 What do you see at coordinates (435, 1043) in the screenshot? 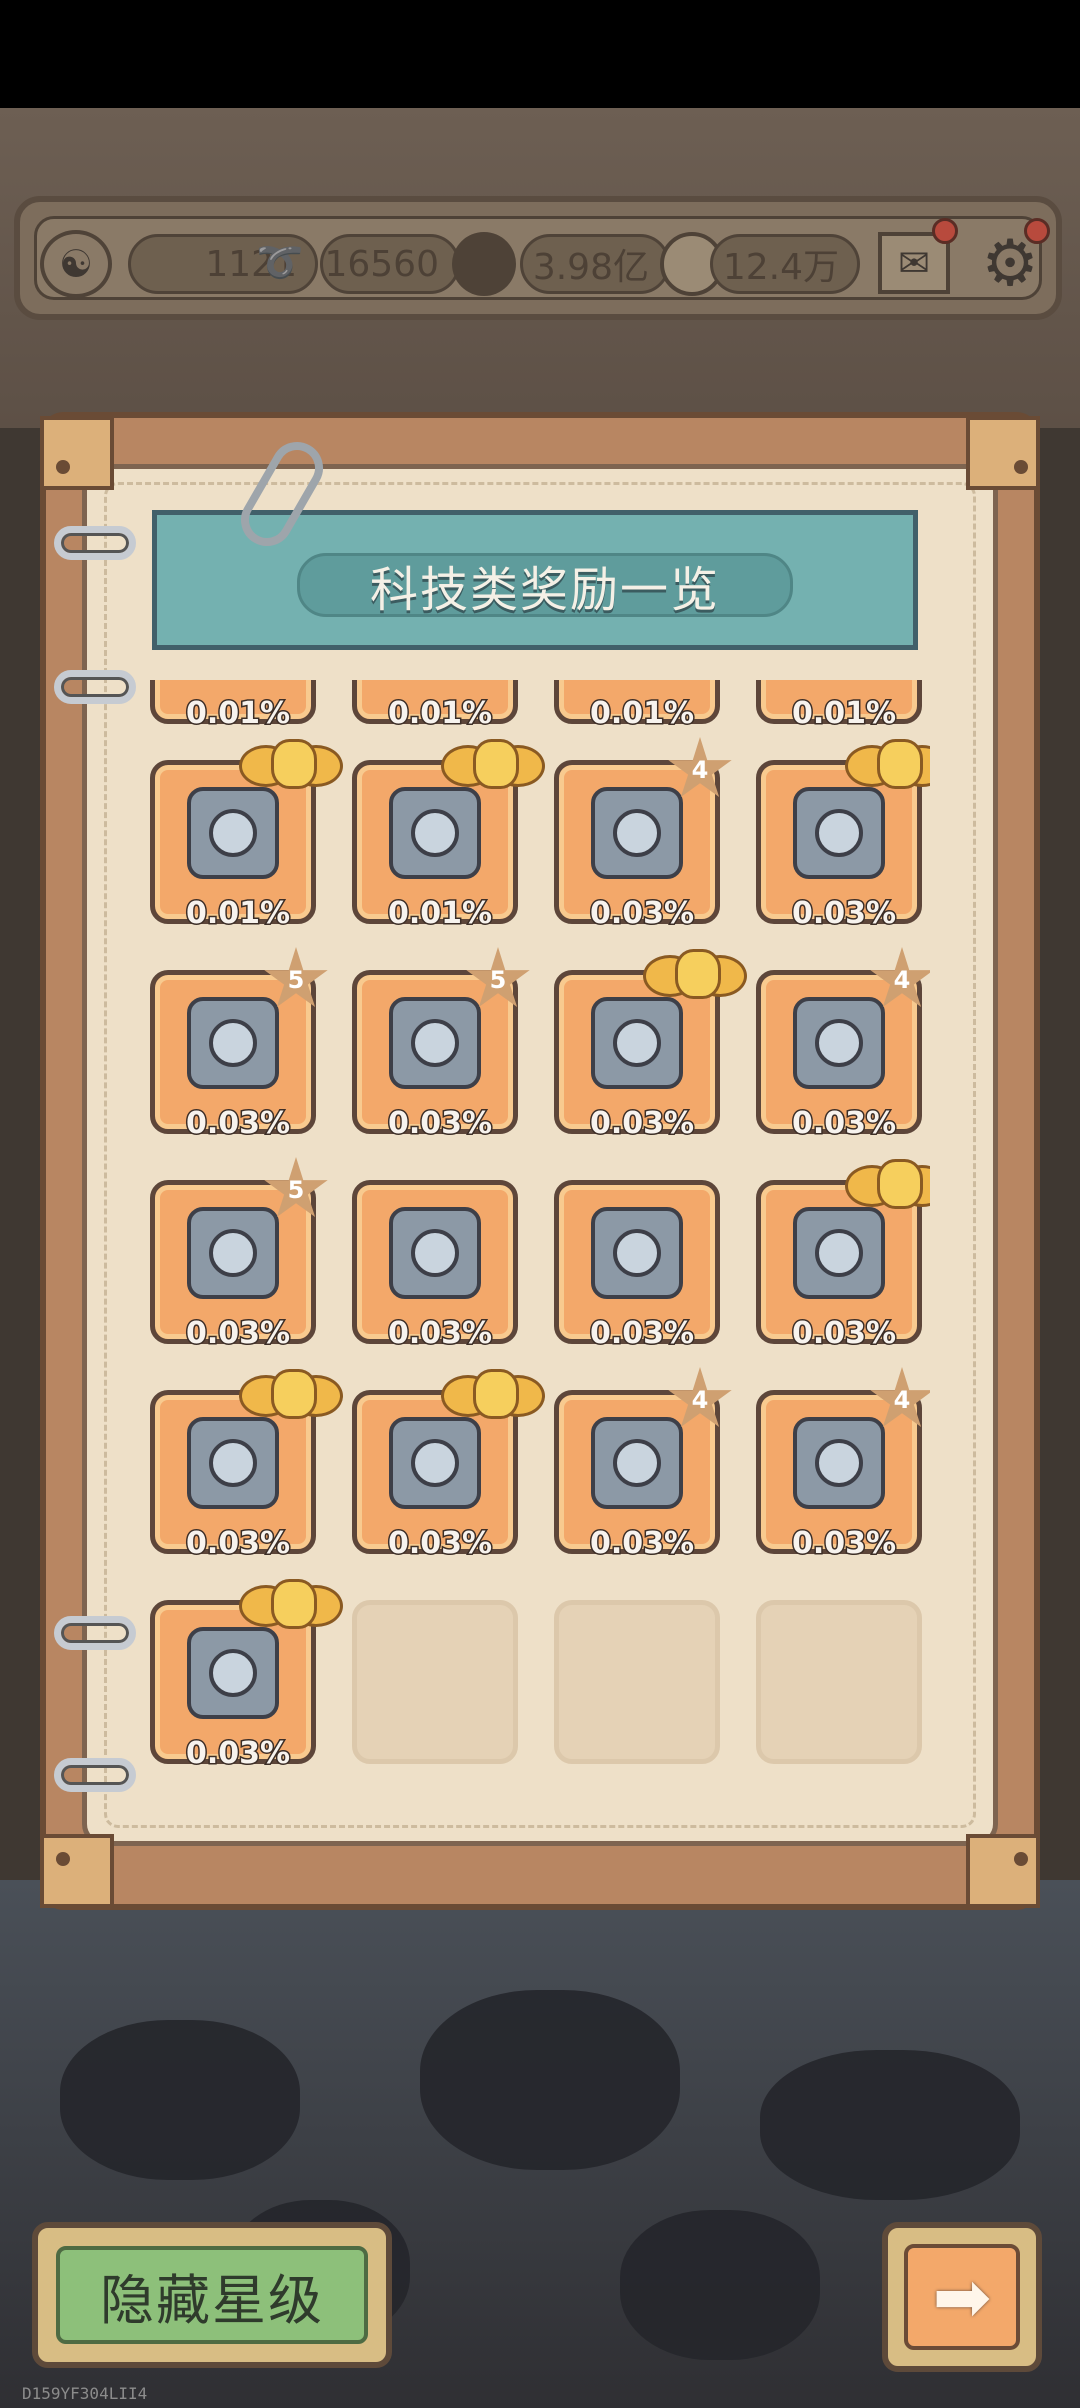
I see `drum-machine-icon` at bounding box center [435, 1043].